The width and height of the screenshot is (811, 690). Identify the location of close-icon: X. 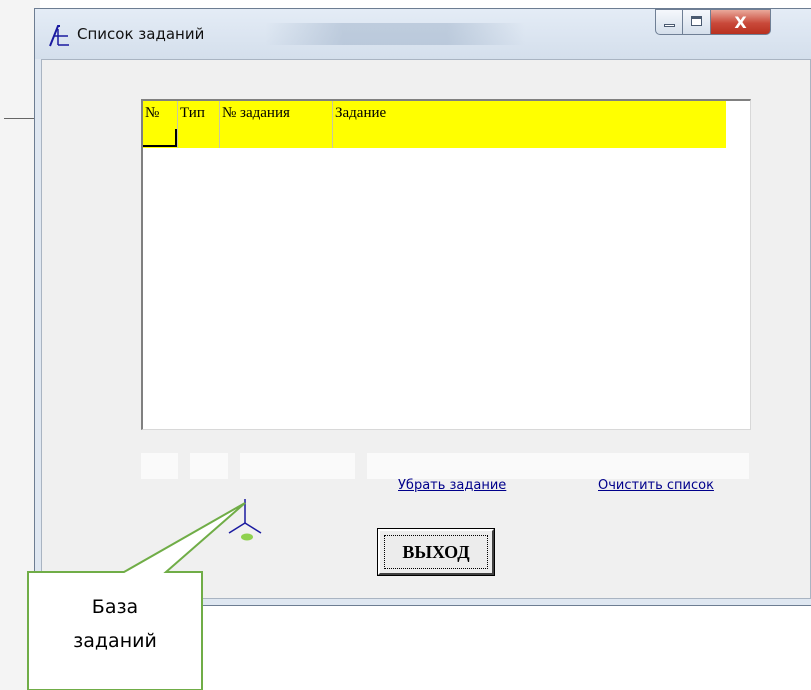
(740, 22).